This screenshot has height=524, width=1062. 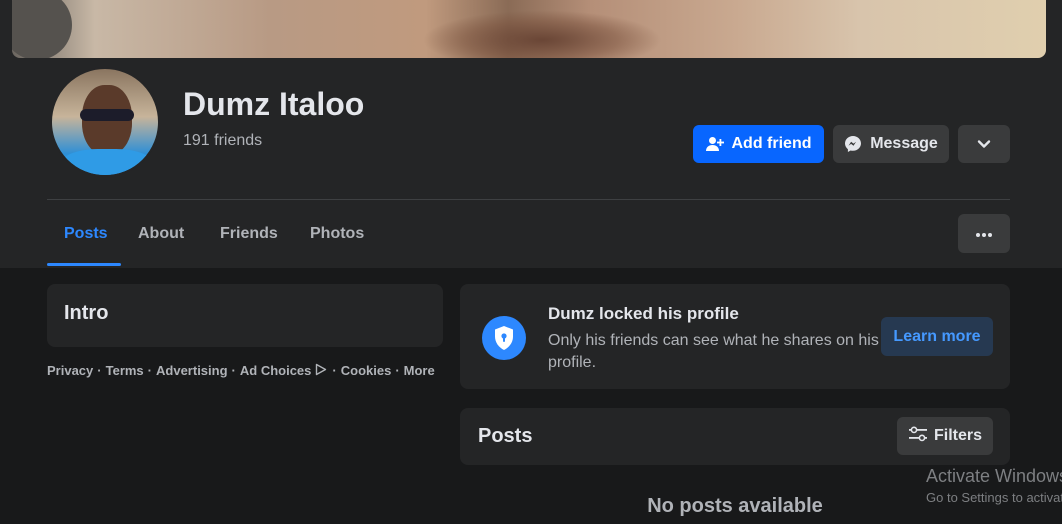 What do you see at coordinates (918, 436) in the screenshot?
I see `filters-icon` at bounding box center [918, 436].